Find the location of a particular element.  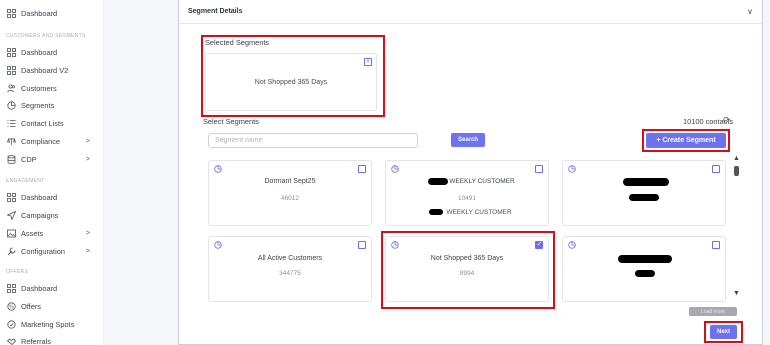

scale-icon is located at coordinates (11, 141).